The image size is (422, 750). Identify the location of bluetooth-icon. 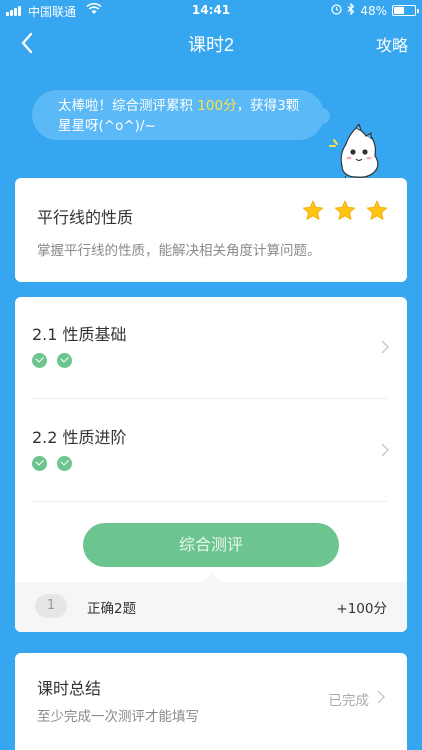
(351, 10).